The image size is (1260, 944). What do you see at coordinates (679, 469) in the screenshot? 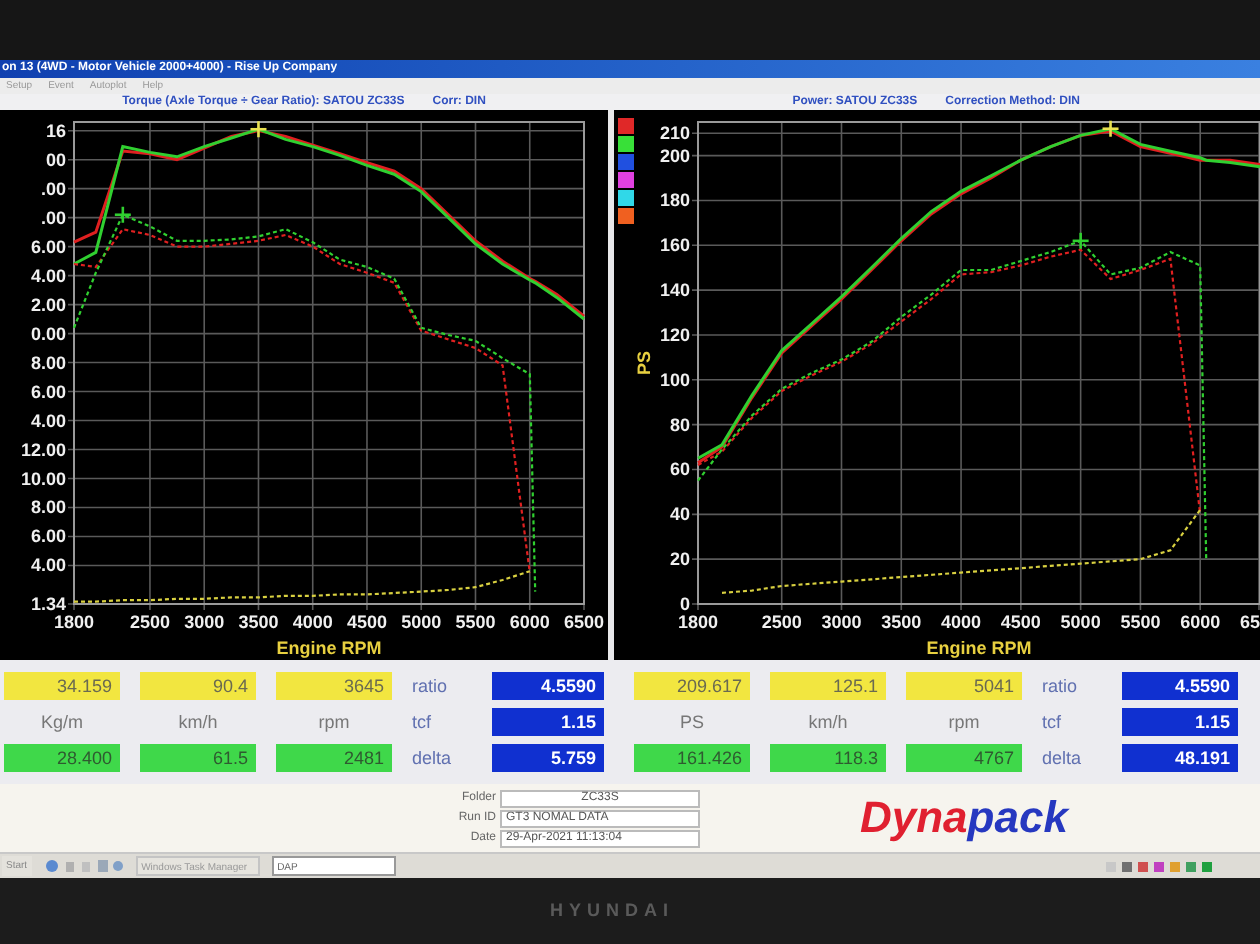
I see `axis-tick-label: 60` at bounding box center [679, 469].